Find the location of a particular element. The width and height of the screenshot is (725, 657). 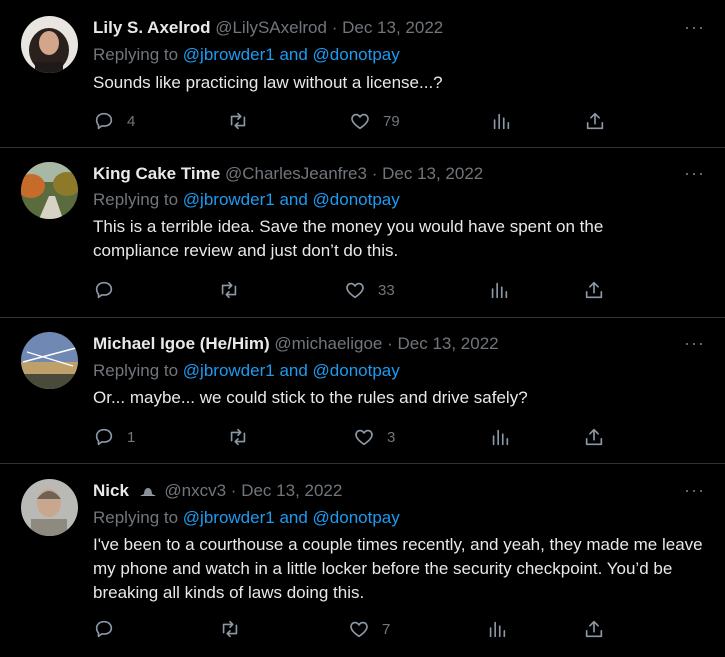

like-button: 33 is located at coordinates (369, 290).